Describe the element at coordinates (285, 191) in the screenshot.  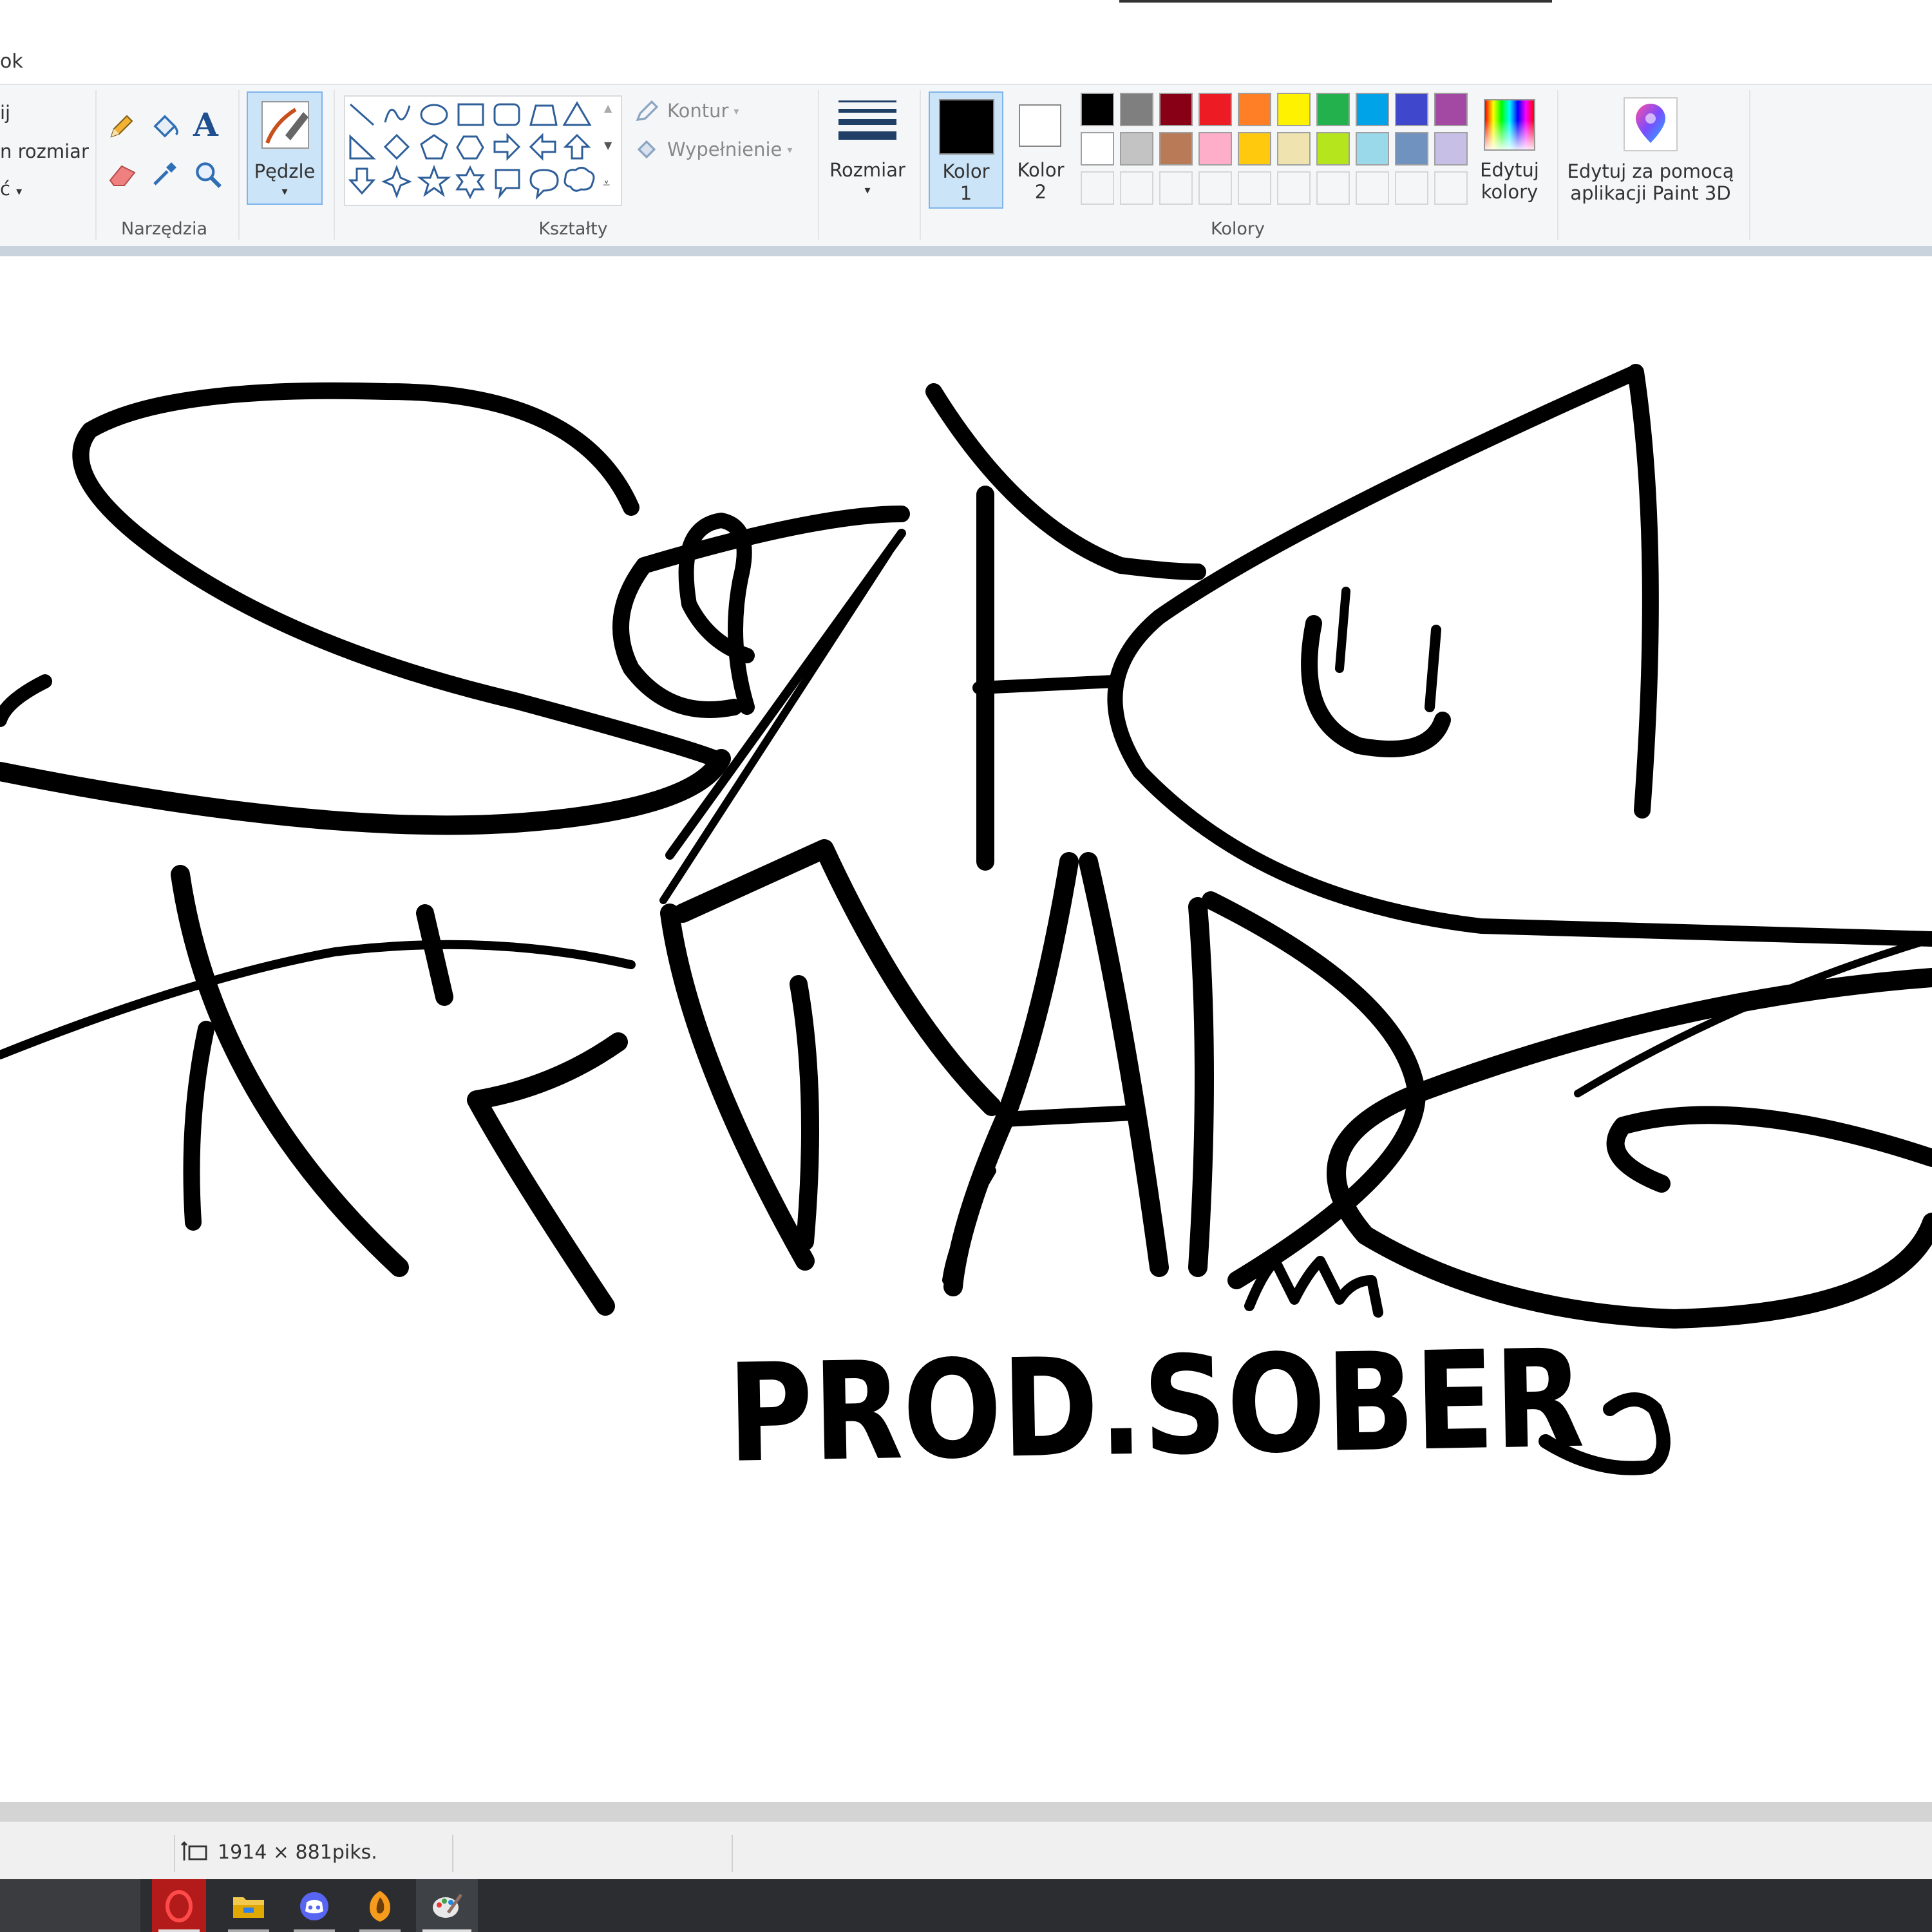
I see `chevron-down-icon: ▾` at that location.